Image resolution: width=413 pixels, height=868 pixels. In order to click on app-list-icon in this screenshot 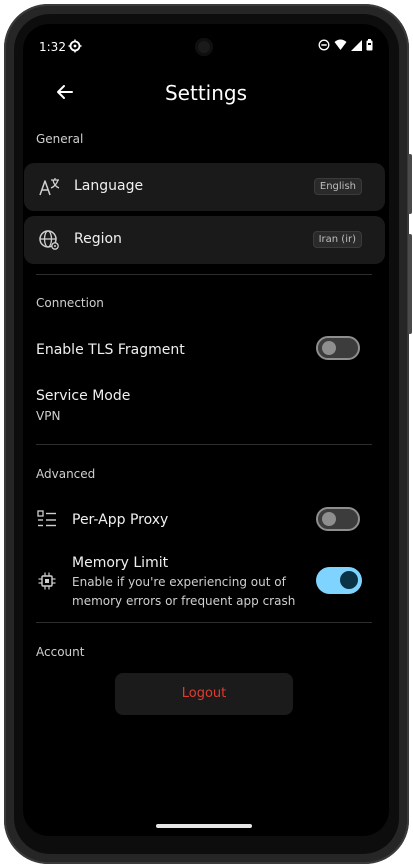, I will do `click(46, 518)`.